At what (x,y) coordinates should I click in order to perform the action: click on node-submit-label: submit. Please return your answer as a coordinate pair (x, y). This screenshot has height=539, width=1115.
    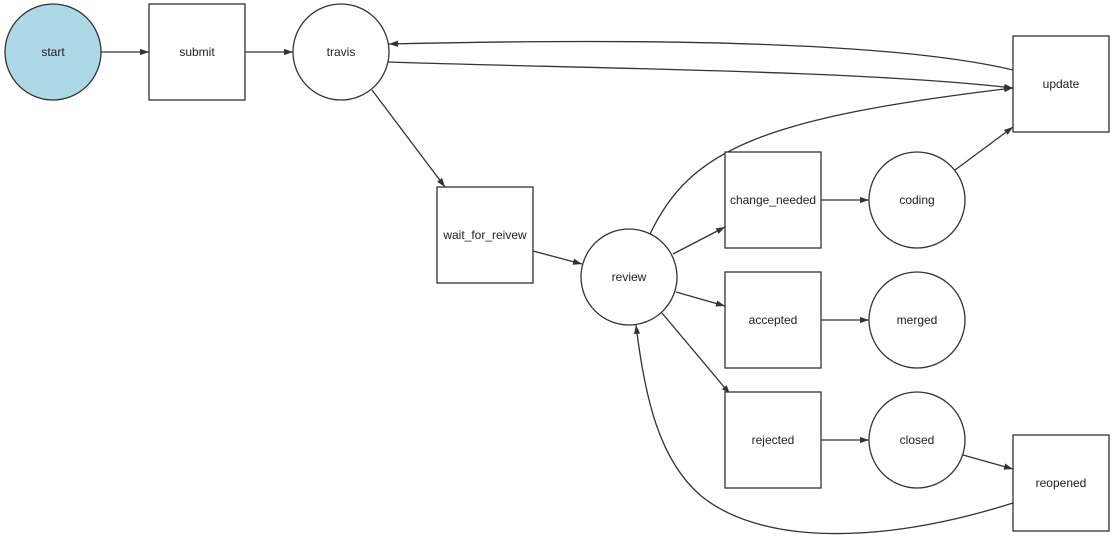
    Looking at the image, I should click on (197, 52).